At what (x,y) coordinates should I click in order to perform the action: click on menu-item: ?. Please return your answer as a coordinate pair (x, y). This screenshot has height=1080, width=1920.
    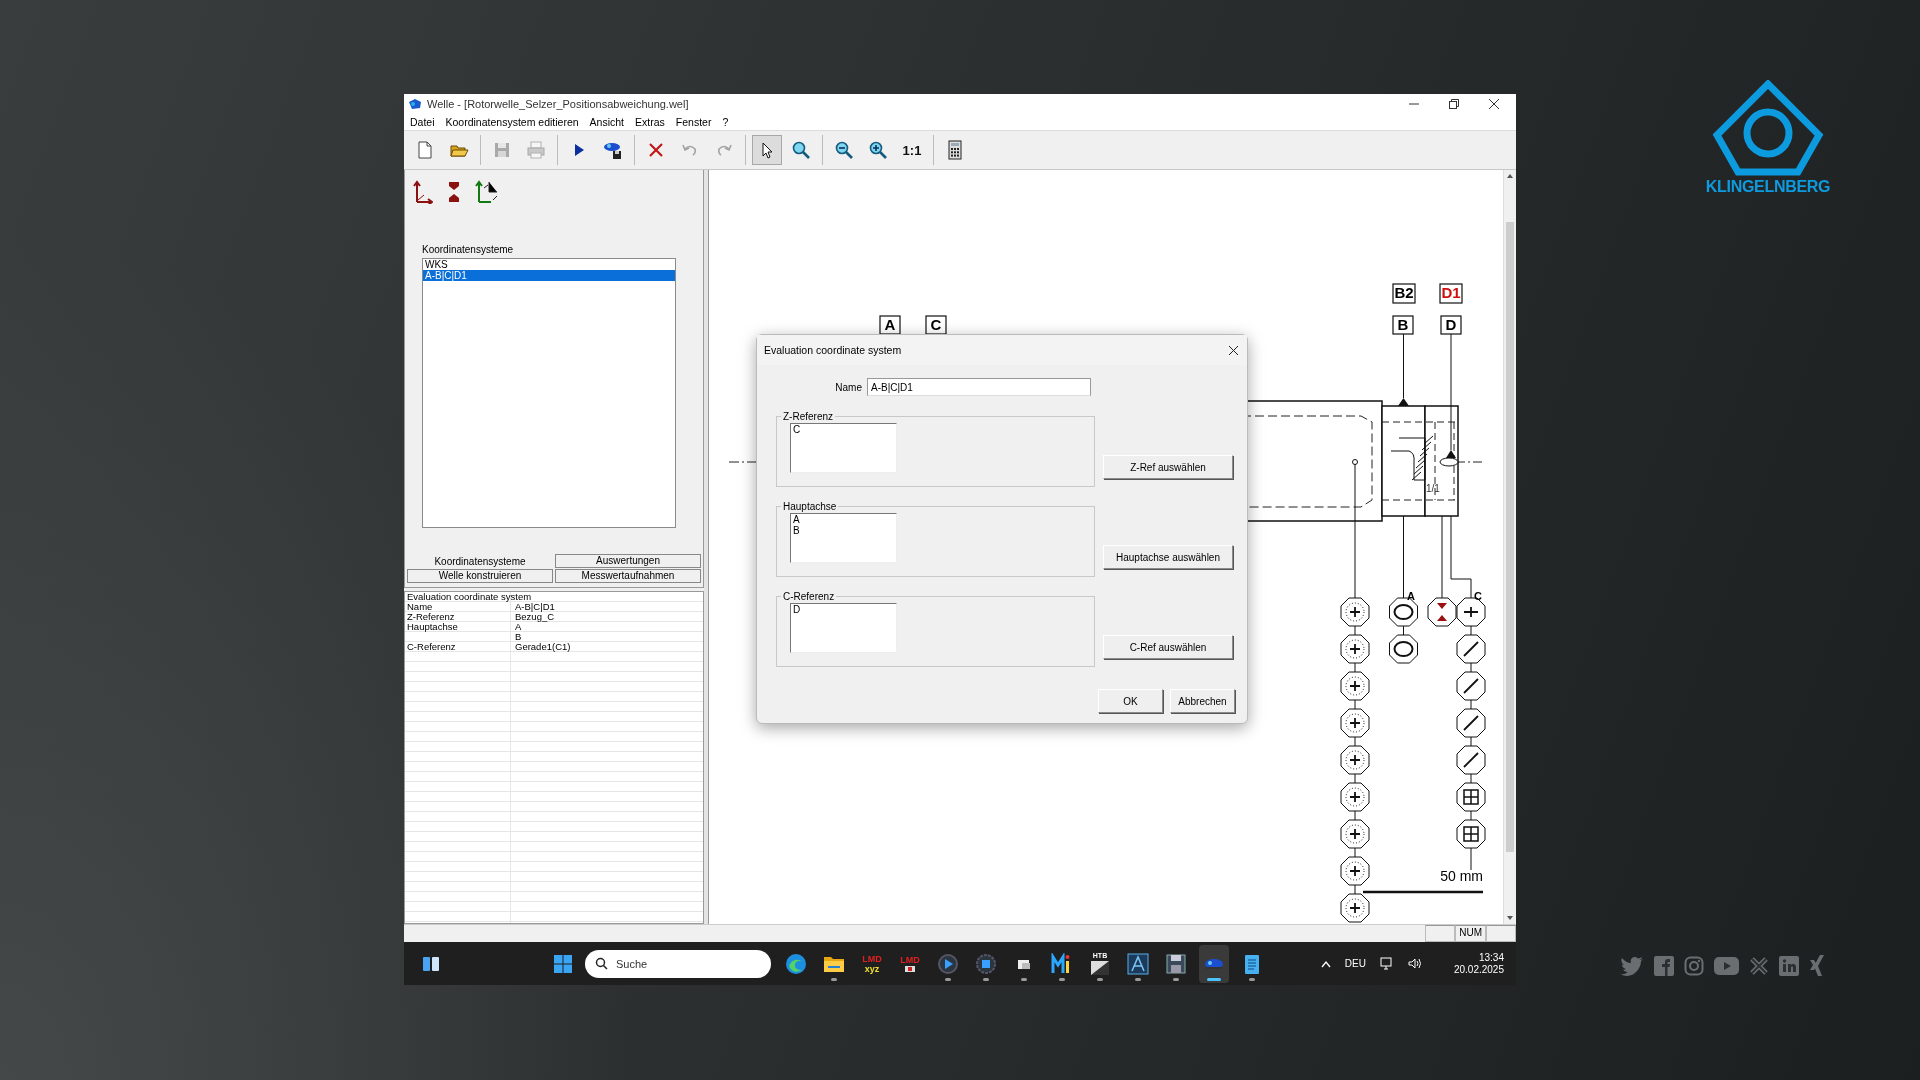
    Looking at the image, I should click on (725, 122).